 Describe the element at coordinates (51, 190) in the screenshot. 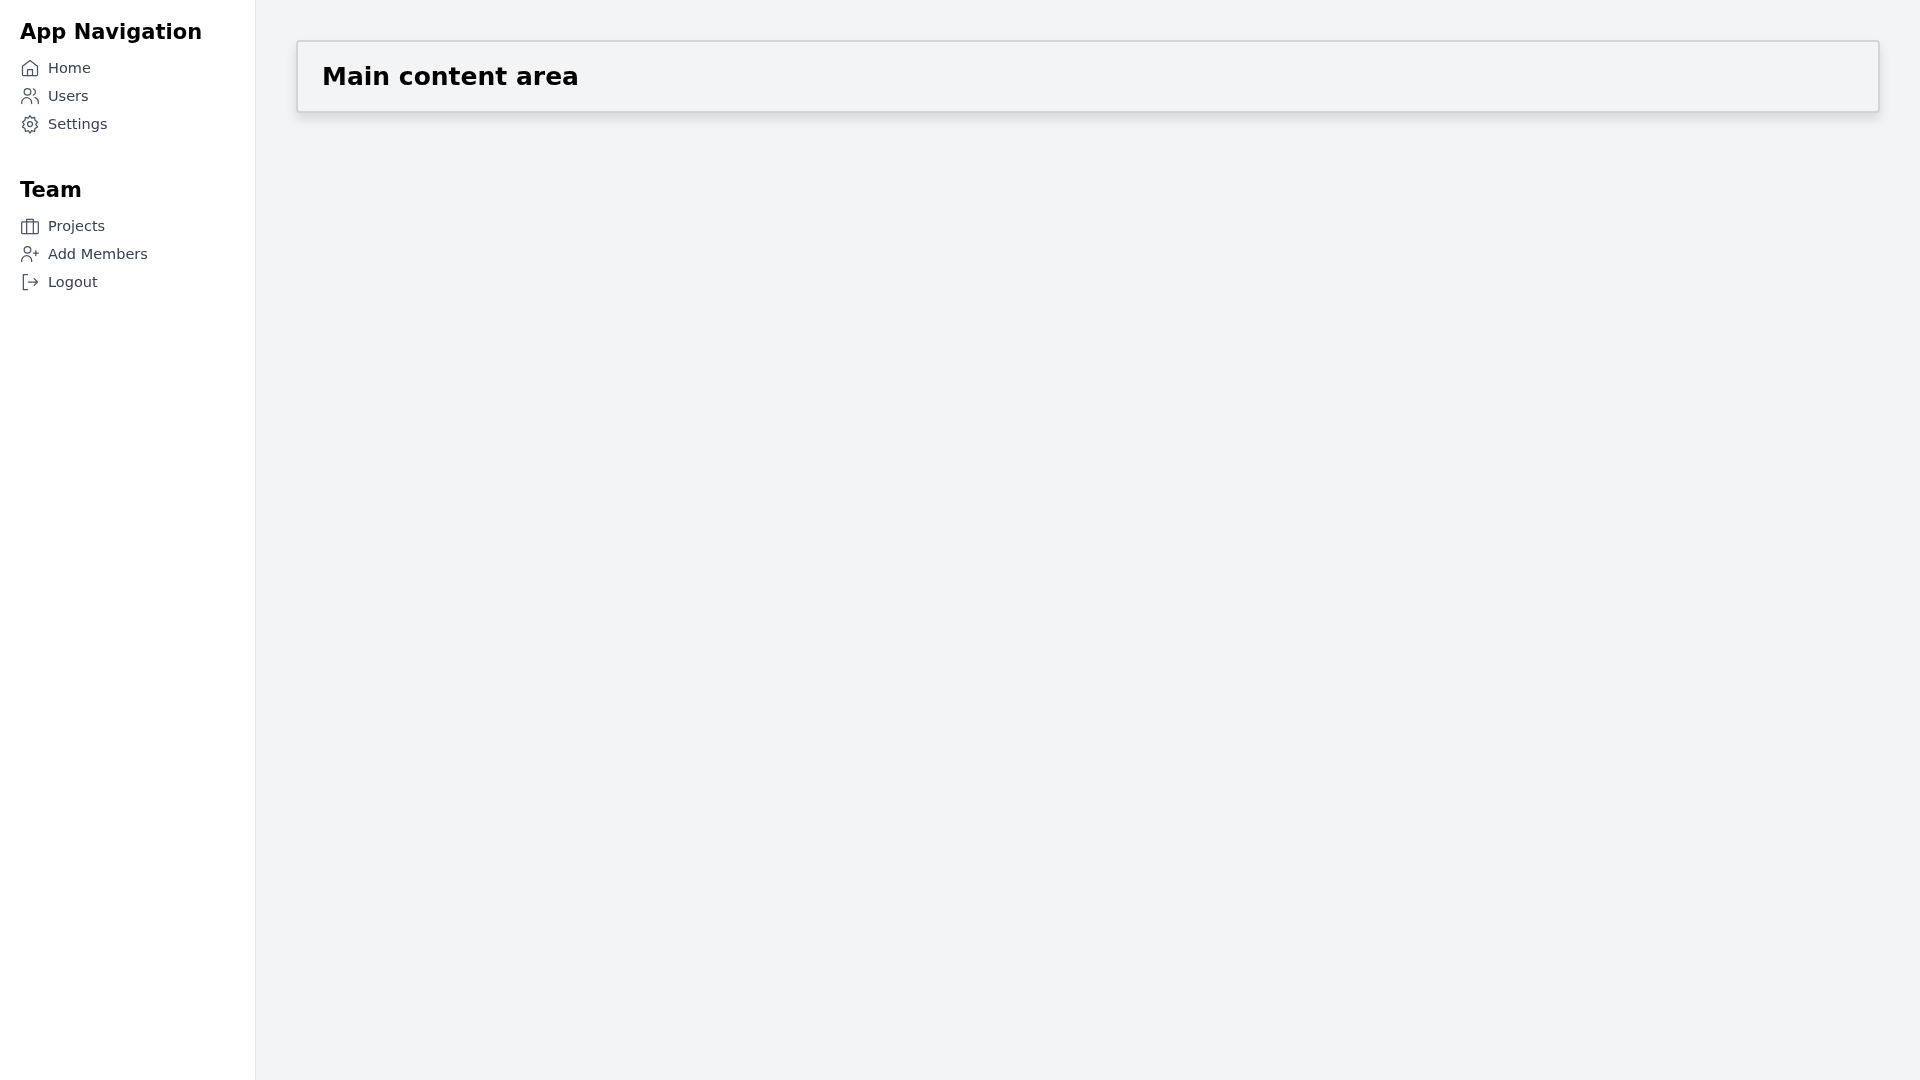

I see `section-title: Team` at that location.